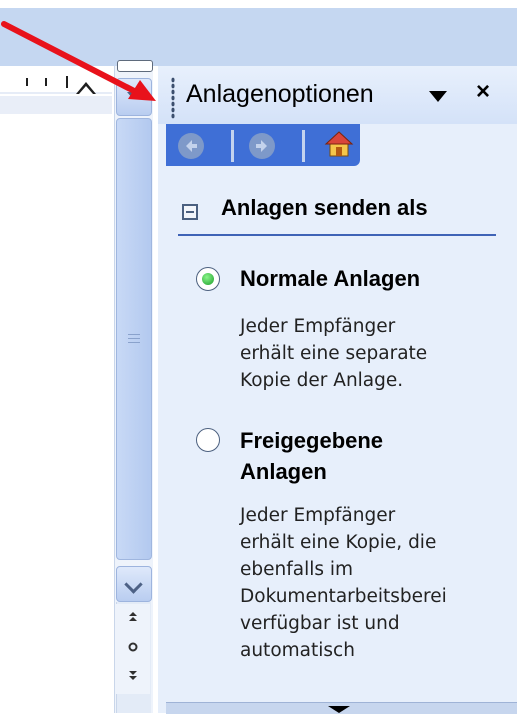 The image size is (517, 714). Describe the element at coordinates (337, 235) in the screenshot. I see `section-divider` at that location.